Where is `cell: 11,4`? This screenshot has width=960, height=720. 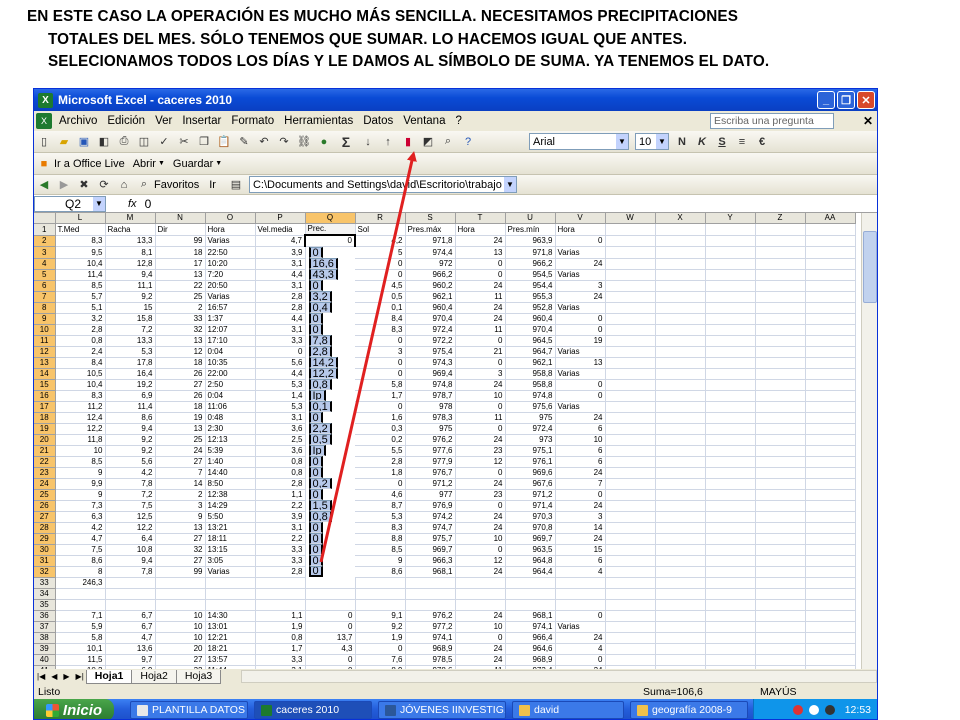
cell: 11,4 is located at coordinates (80, 275).